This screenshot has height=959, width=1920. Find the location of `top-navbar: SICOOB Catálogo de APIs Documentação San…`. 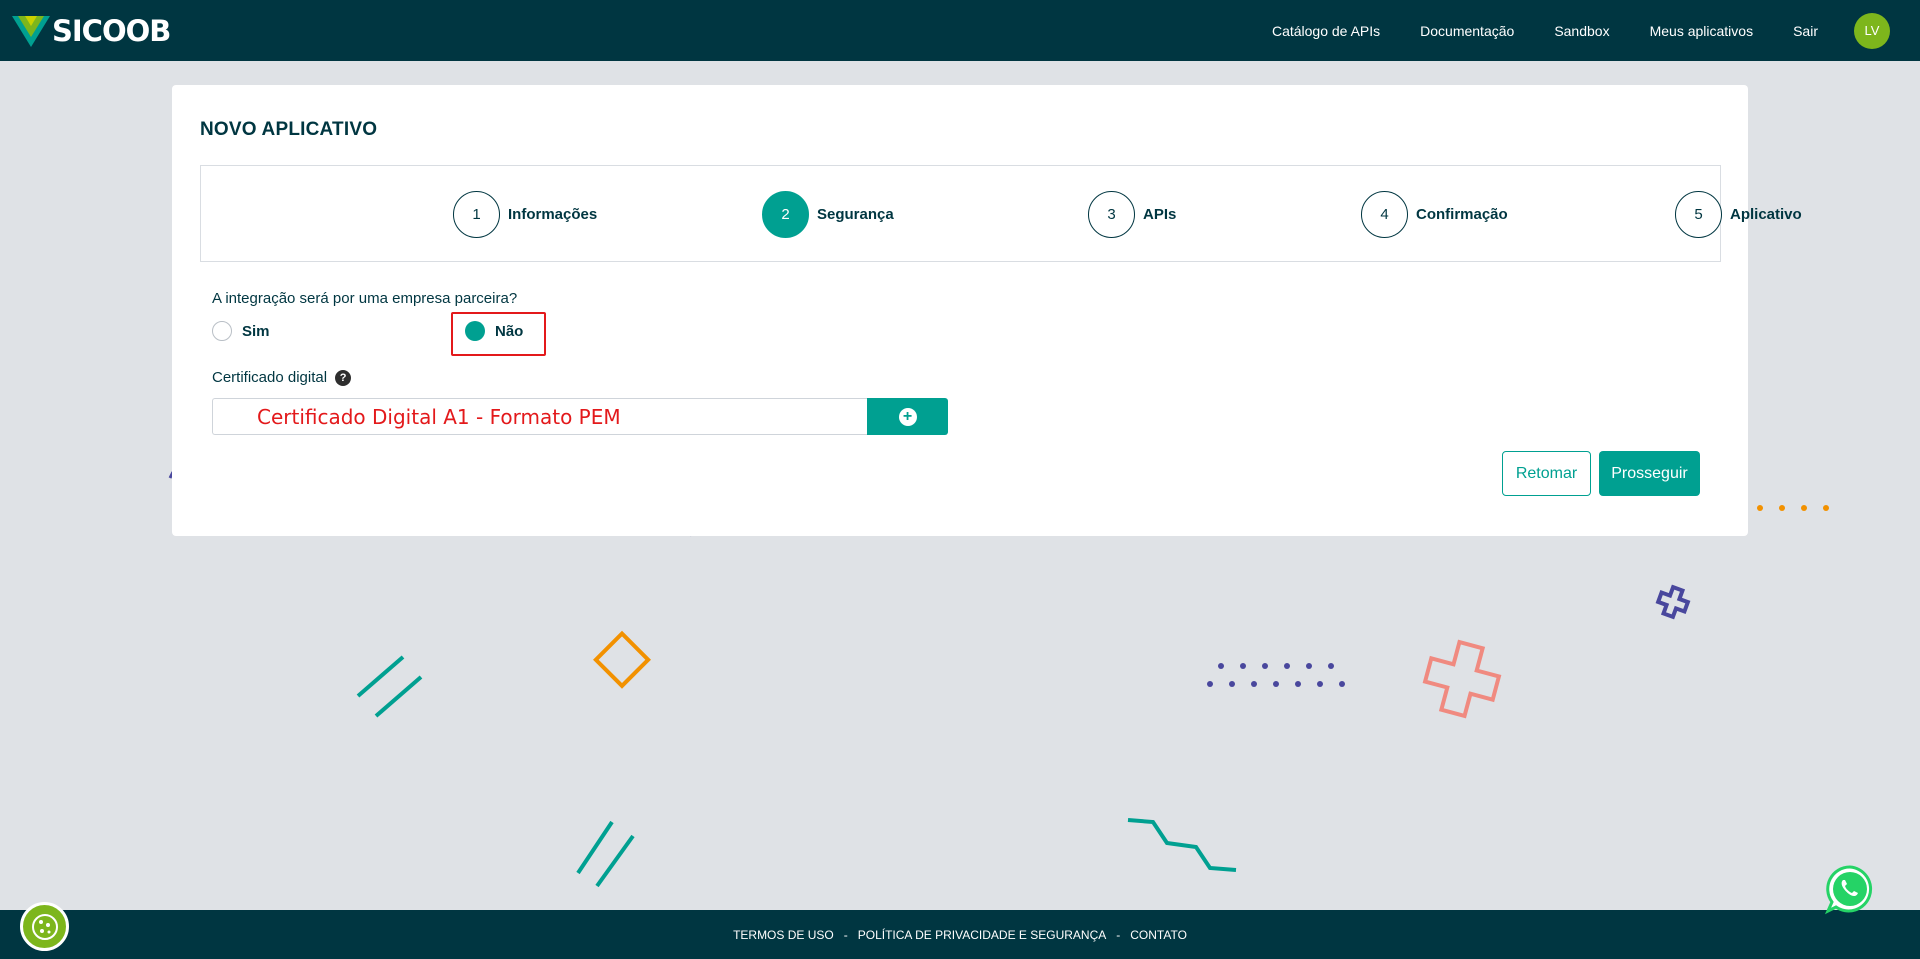

top-navbar: SICOOB Catálogo de APIs Documentação San… is located at coordinates (960, 30).